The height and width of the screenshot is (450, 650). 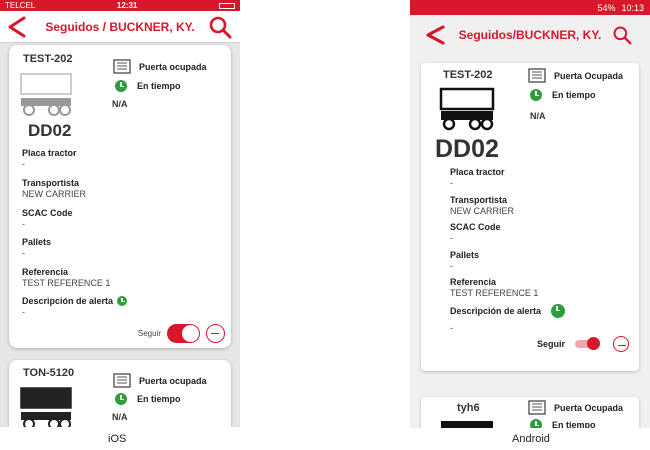 I want to click on android-header: Seguidos/BUCKNER, KY., so click(x=530, y=35).